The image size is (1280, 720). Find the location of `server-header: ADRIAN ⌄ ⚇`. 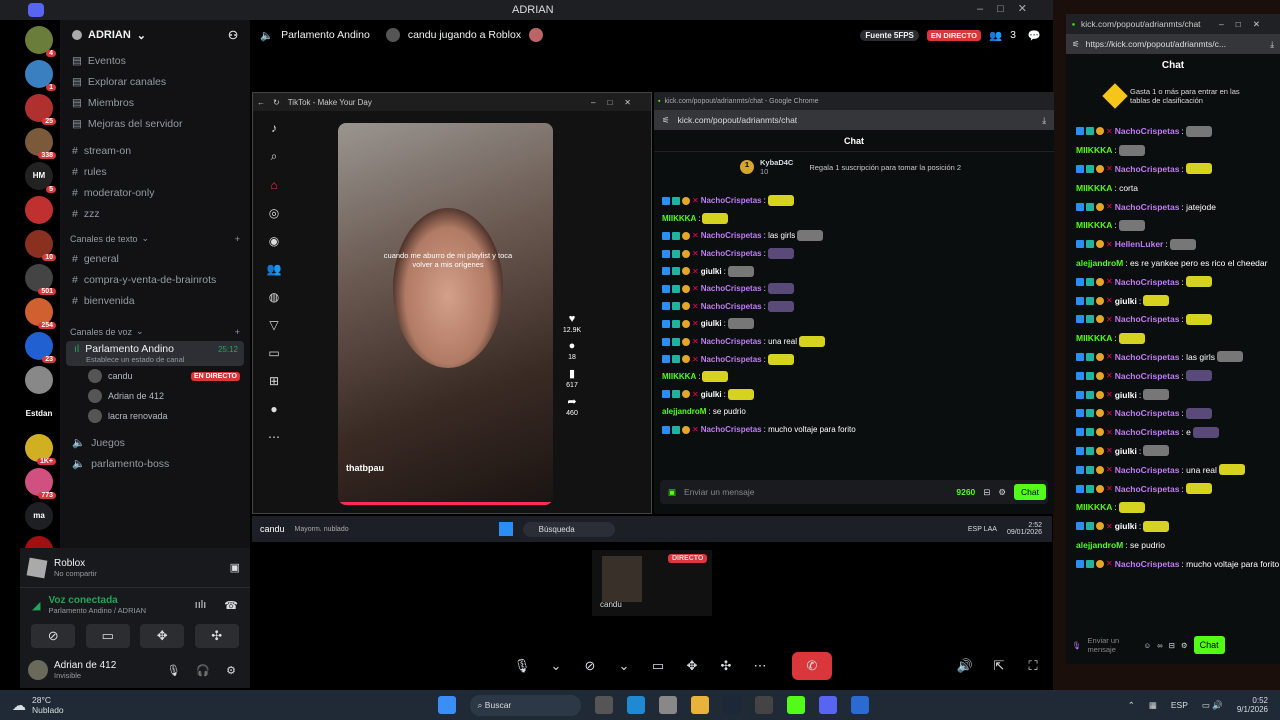

server-header: ADRIAN ⌄ ⚇ is located at coordinates (155, 35).